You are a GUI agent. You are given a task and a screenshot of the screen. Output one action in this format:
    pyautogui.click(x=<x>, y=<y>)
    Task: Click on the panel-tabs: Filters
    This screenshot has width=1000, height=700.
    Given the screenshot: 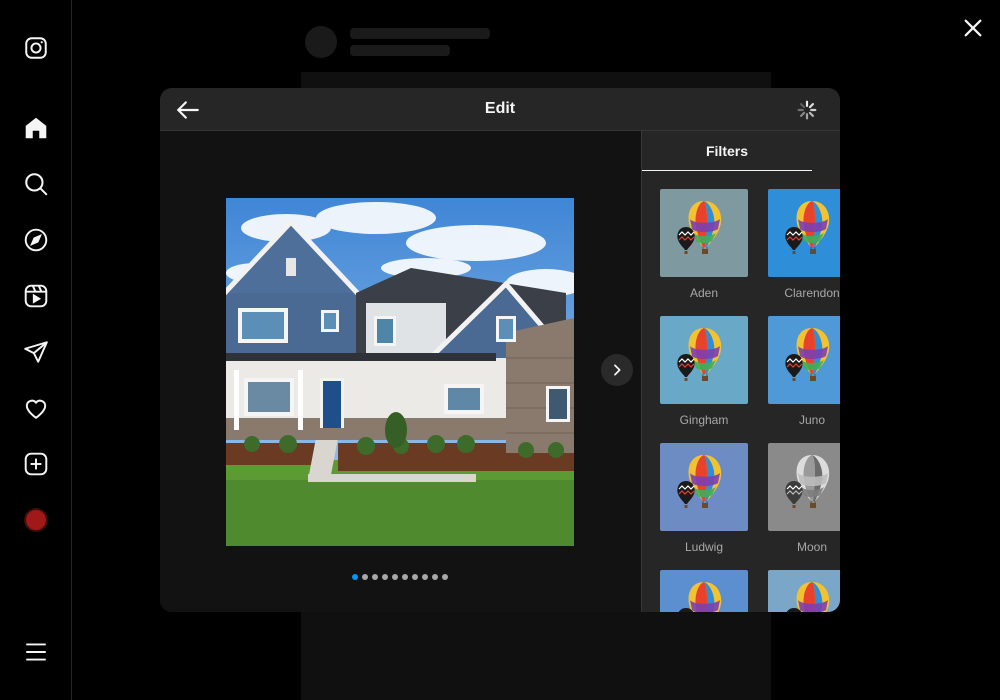 What is the action you would take?
    pyautogui.click(x=741, y=151)
    